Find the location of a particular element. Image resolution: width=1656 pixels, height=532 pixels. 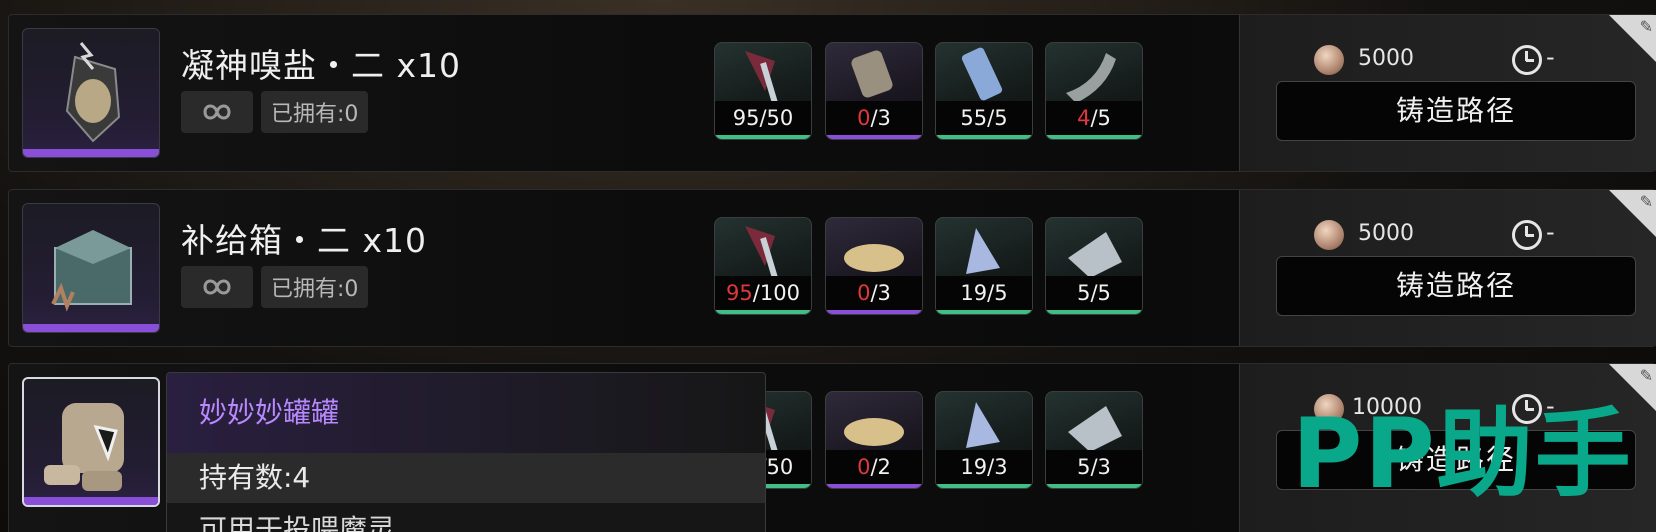

tooltip-description: 可用于投喂魔灵 is located at coordinates (297, 522).